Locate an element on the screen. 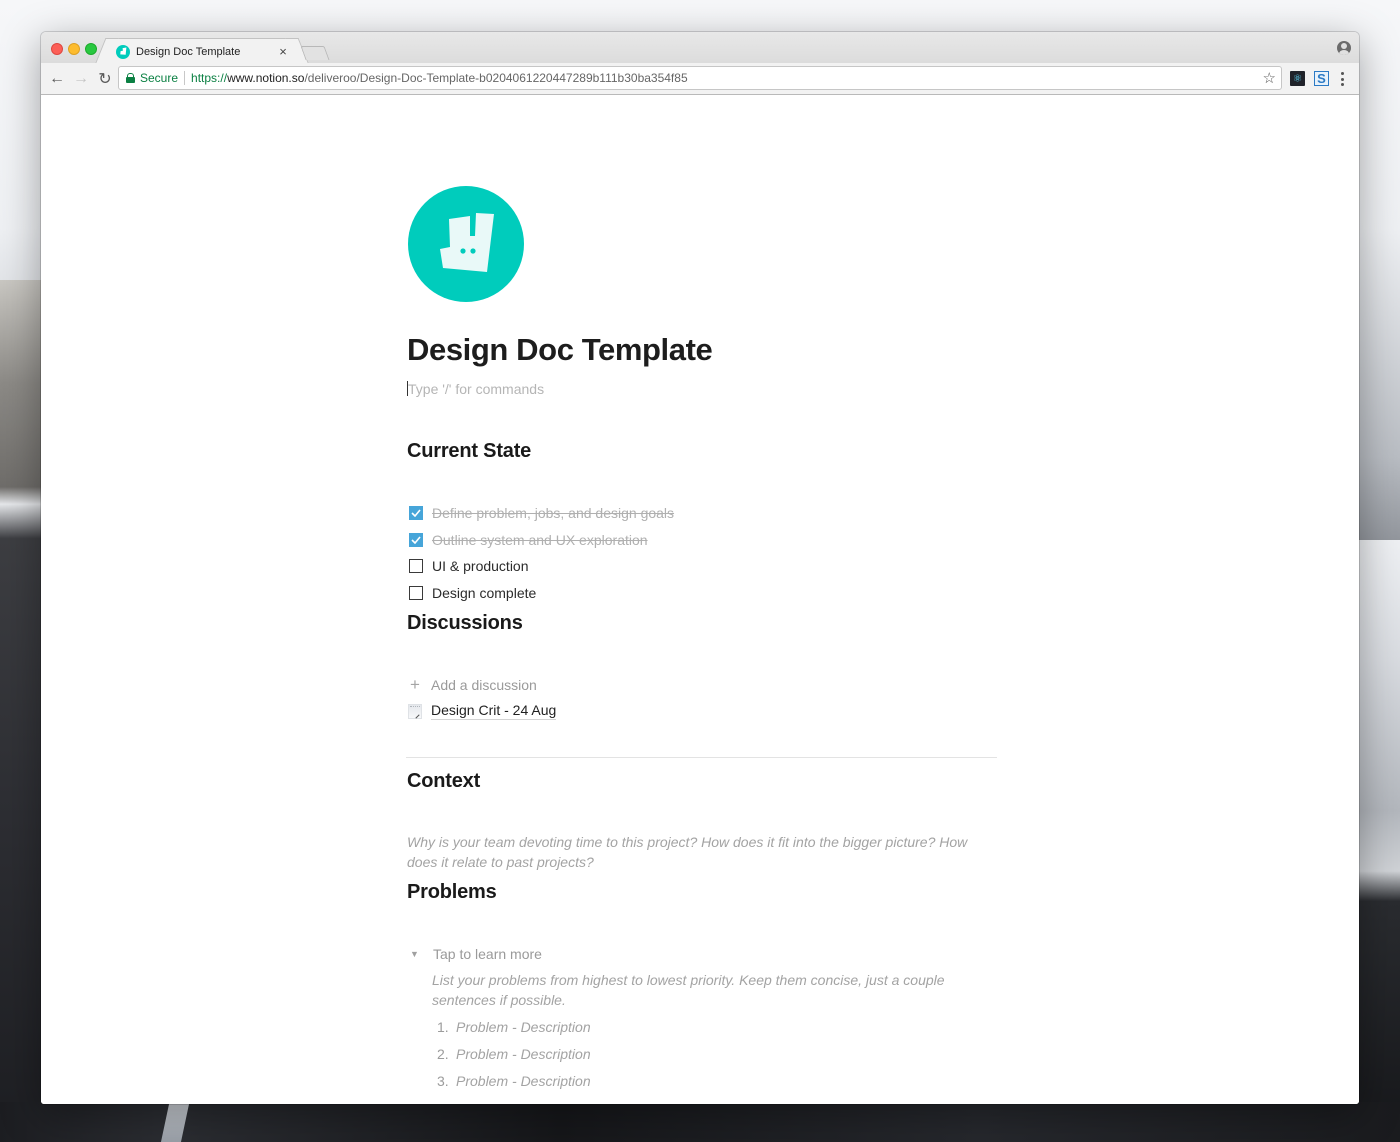 This screenshot has height=1142, width=1400. desktop-wallpaper-left is located at coordinates (22, 711).